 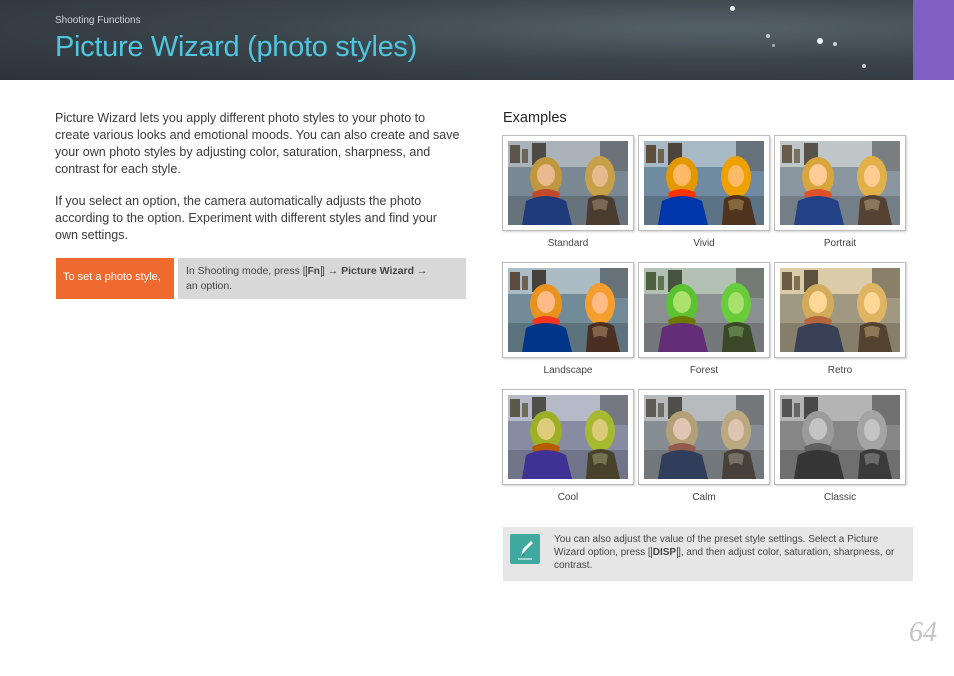 I want to click on example-item: Standard, so click(x=568, y=192).